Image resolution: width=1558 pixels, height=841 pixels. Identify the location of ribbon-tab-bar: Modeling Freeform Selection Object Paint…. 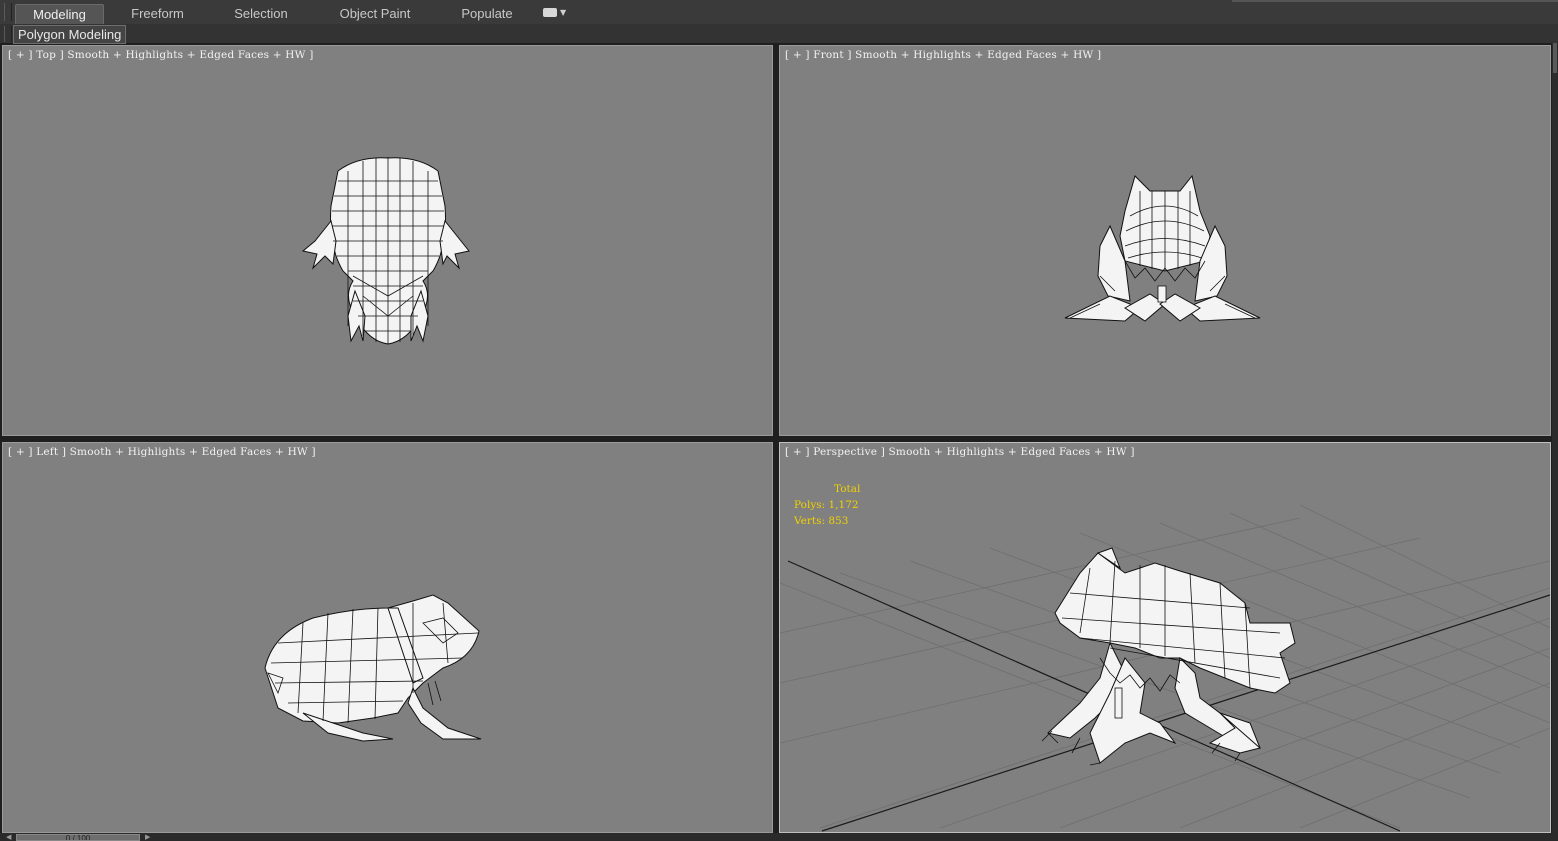
(779, 12).